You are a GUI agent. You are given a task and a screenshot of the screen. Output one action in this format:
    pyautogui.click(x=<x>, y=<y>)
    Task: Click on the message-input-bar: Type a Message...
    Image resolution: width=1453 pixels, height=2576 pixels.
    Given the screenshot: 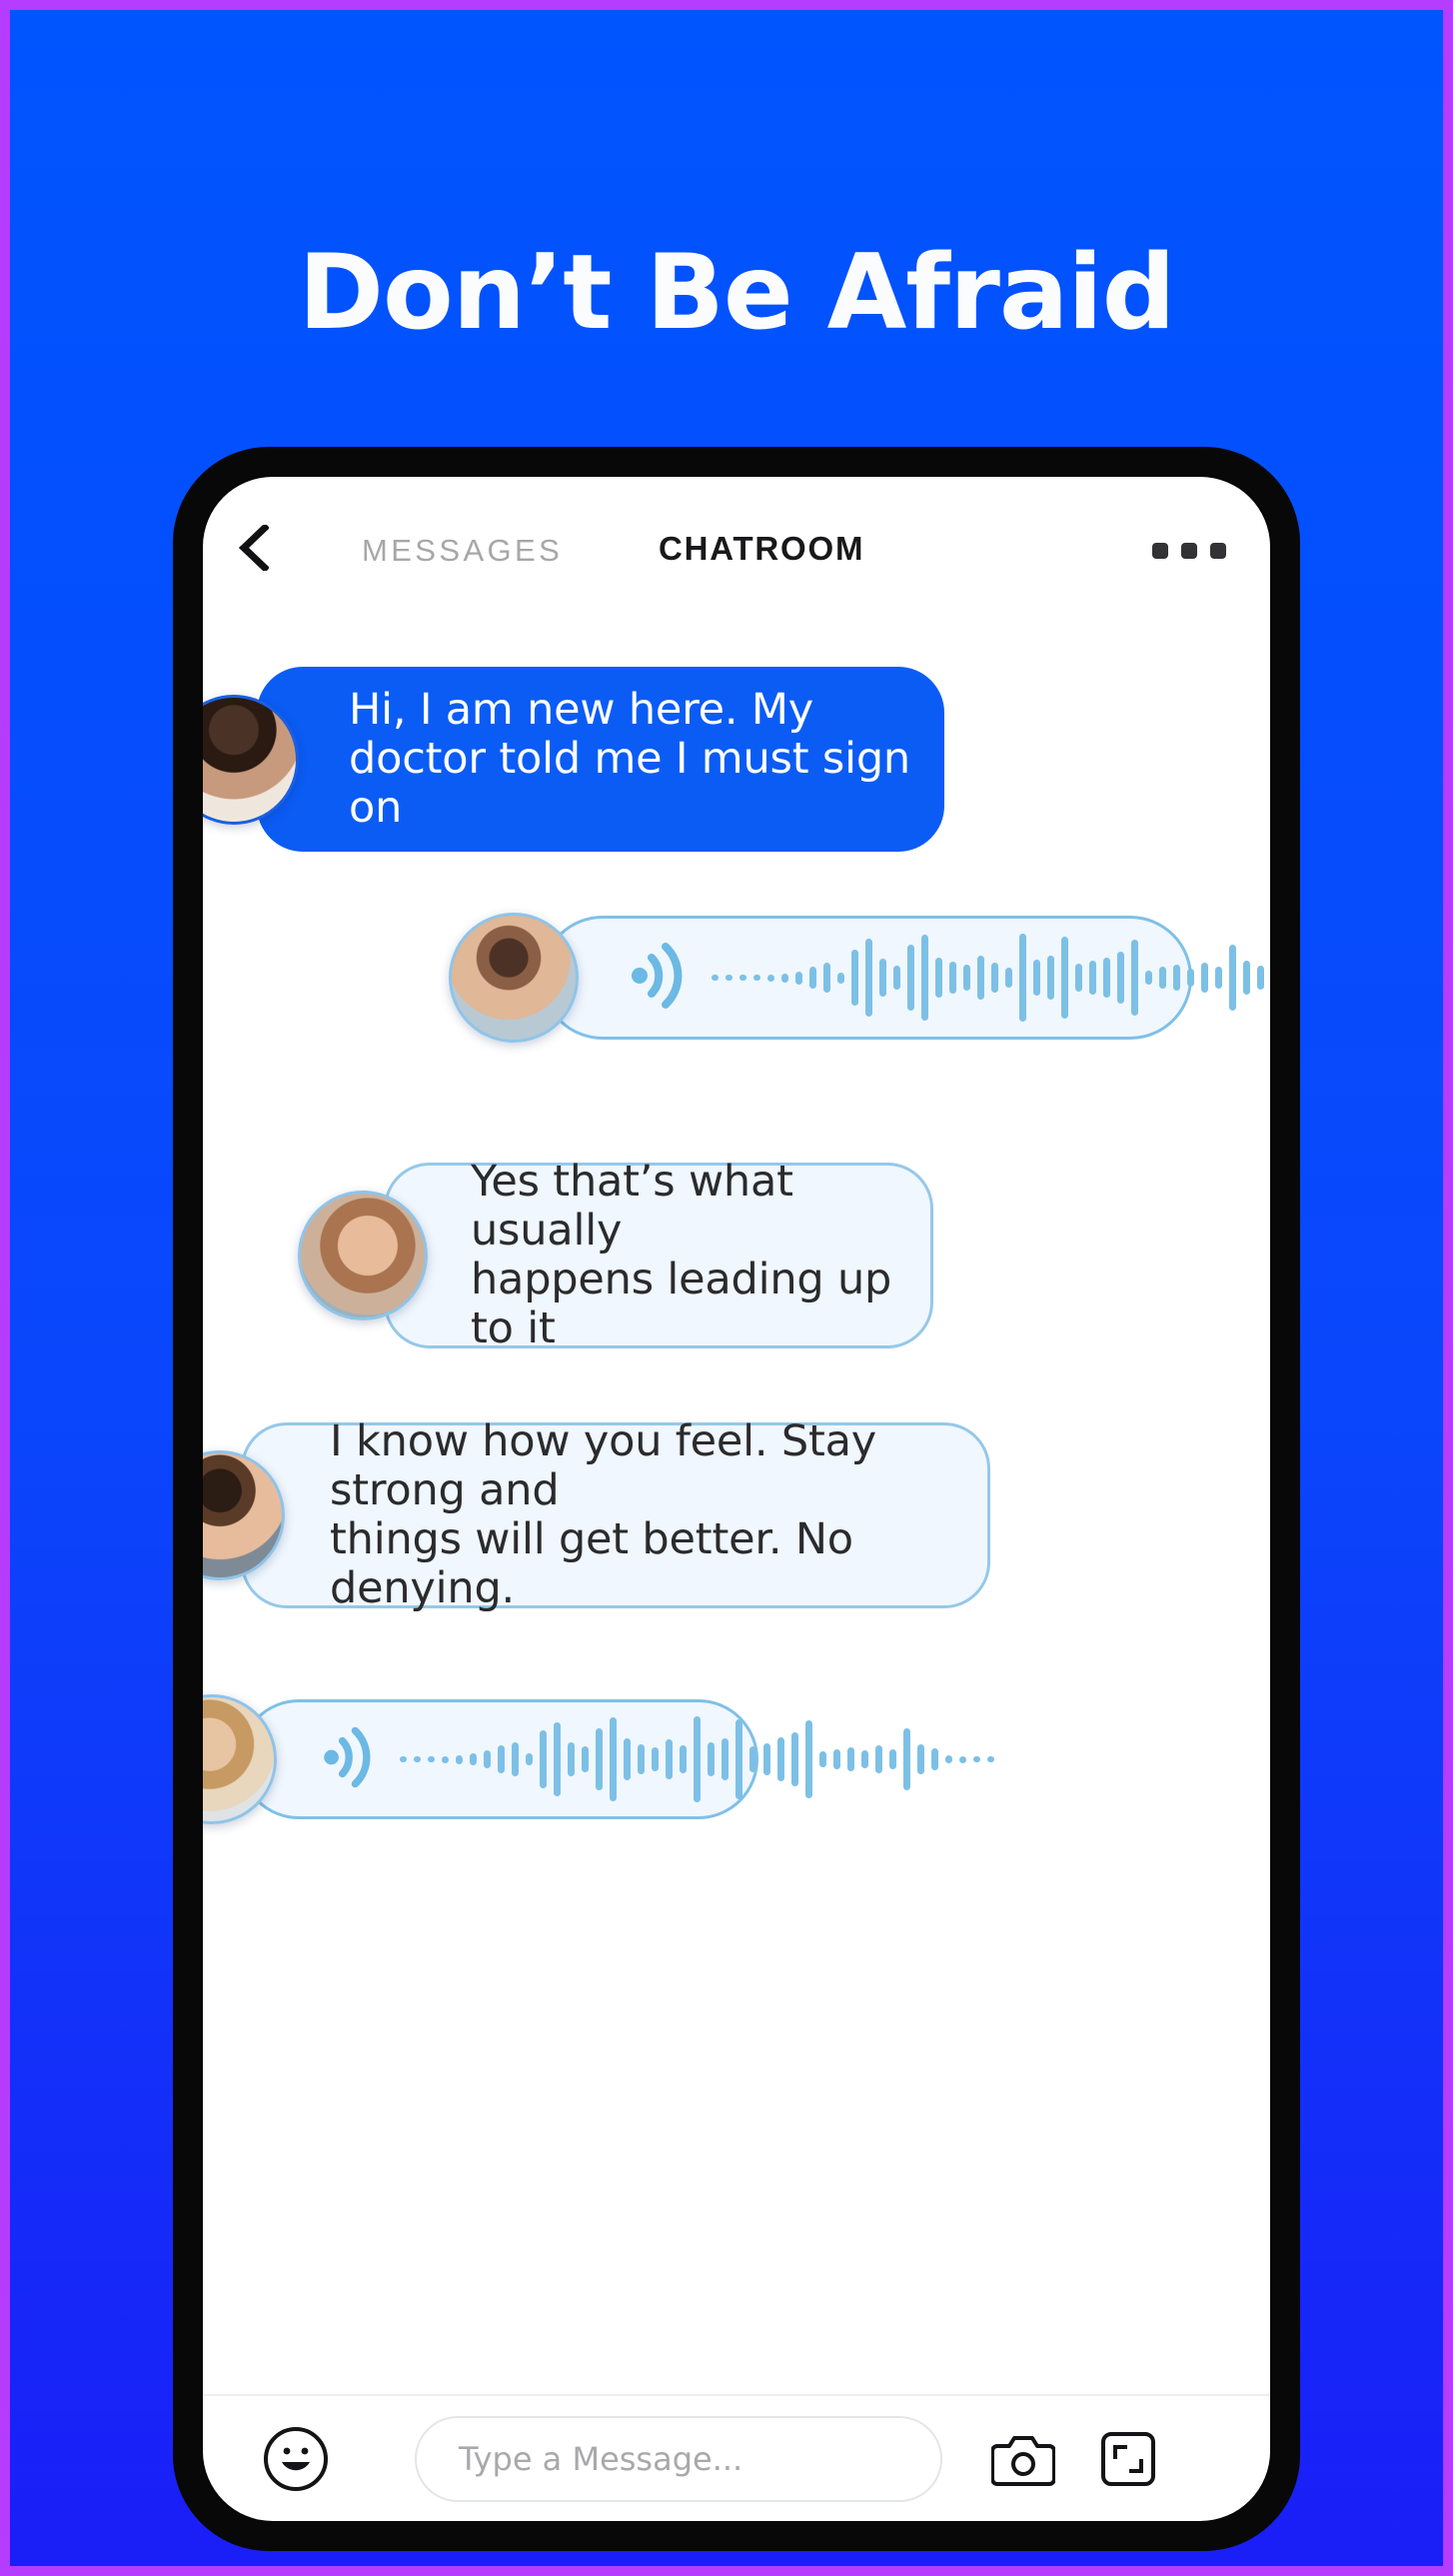 What is the action you would take?
    pyautogui.click(x=737, y=2458)
    